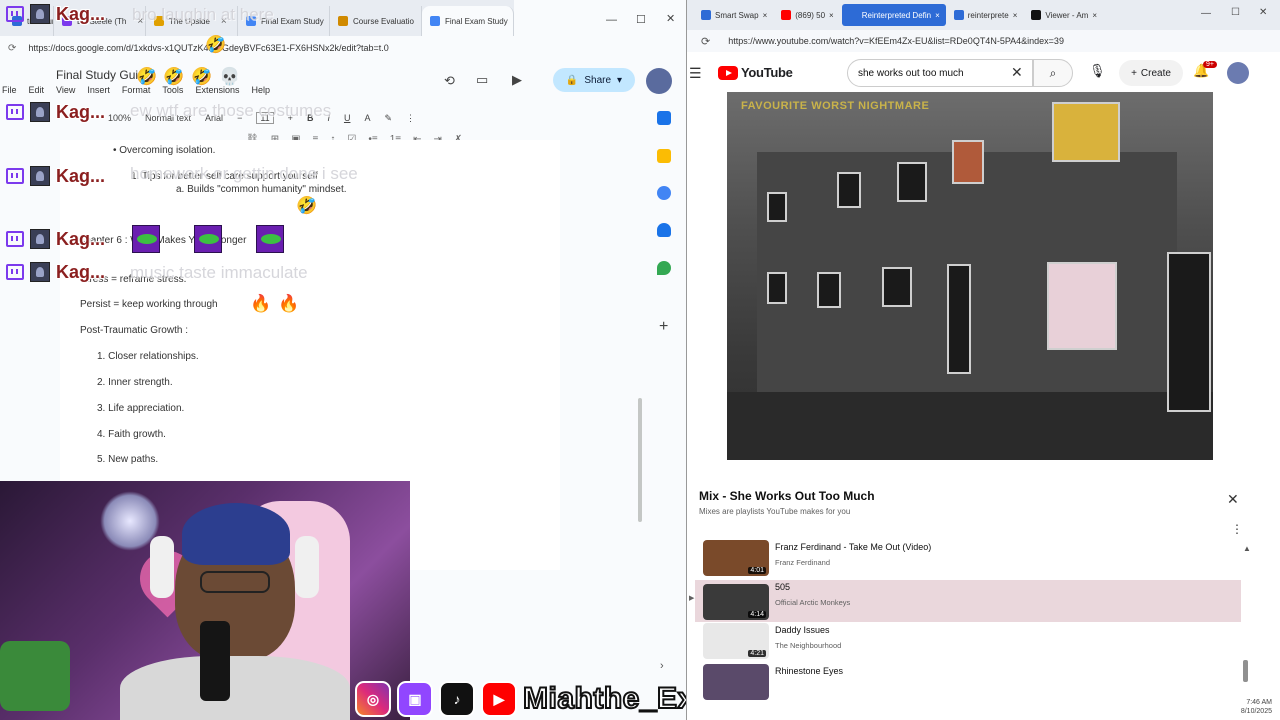 This screenshot has height=720, width=1280. I want to click on close-panel-icon: ✕, so click(1233, 499).